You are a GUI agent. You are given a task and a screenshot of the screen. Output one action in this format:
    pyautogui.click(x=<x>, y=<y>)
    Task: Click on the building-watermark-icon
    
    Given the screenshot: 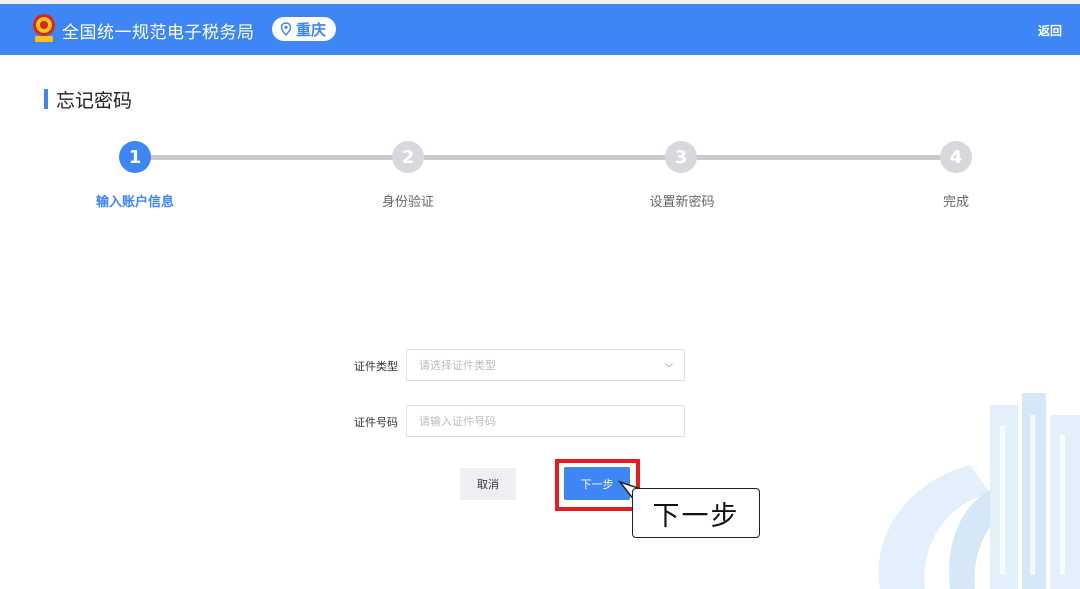 What is the action you would take?
    pyautogui.click(x=979, y=491)
    